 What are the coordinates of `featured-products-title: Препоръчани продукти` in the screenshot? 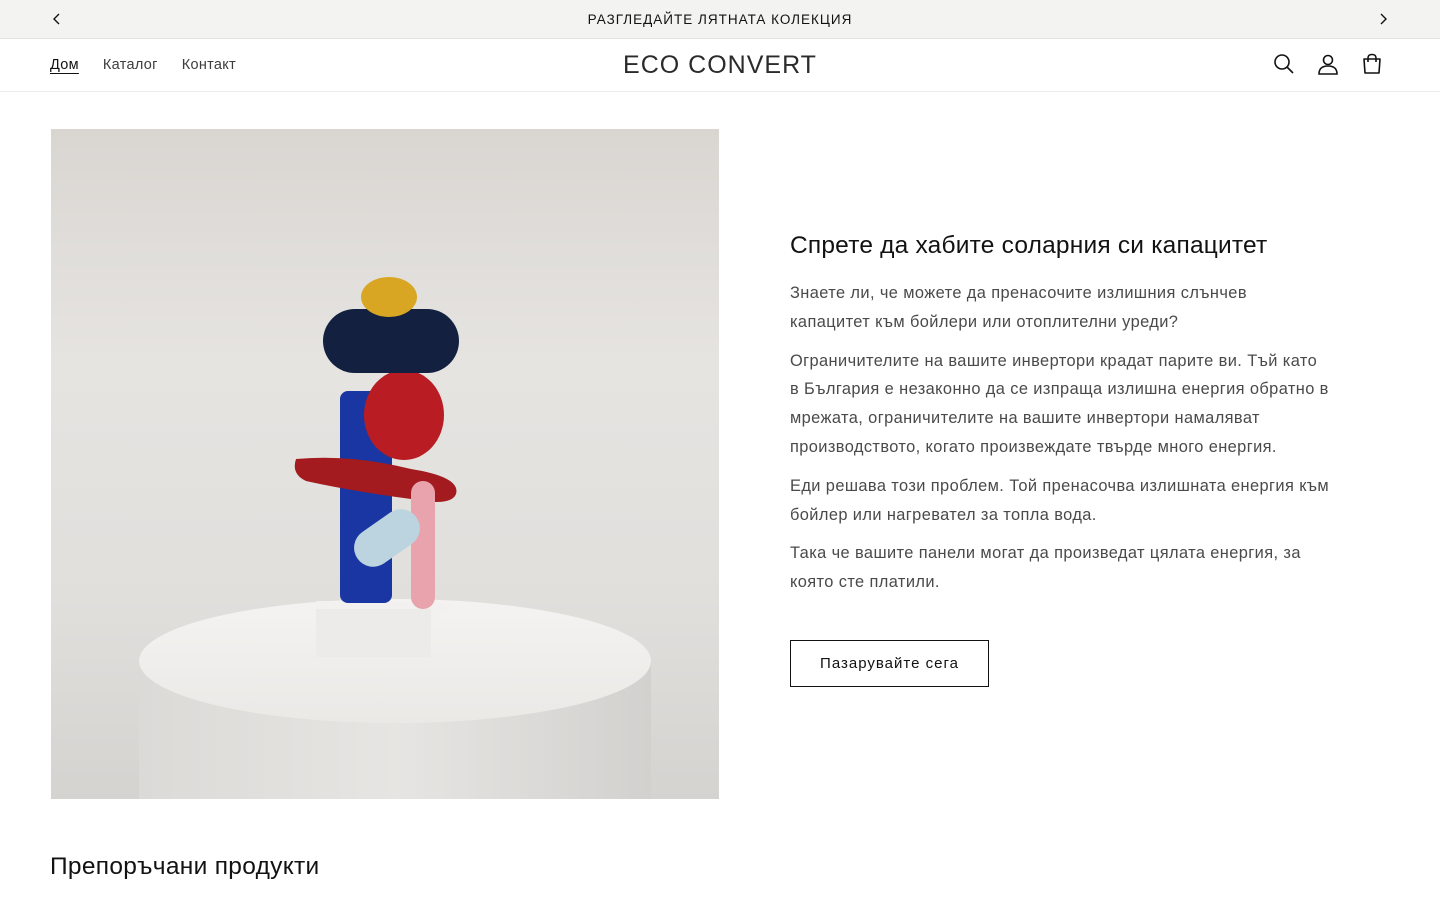 It's located at (185, 866).